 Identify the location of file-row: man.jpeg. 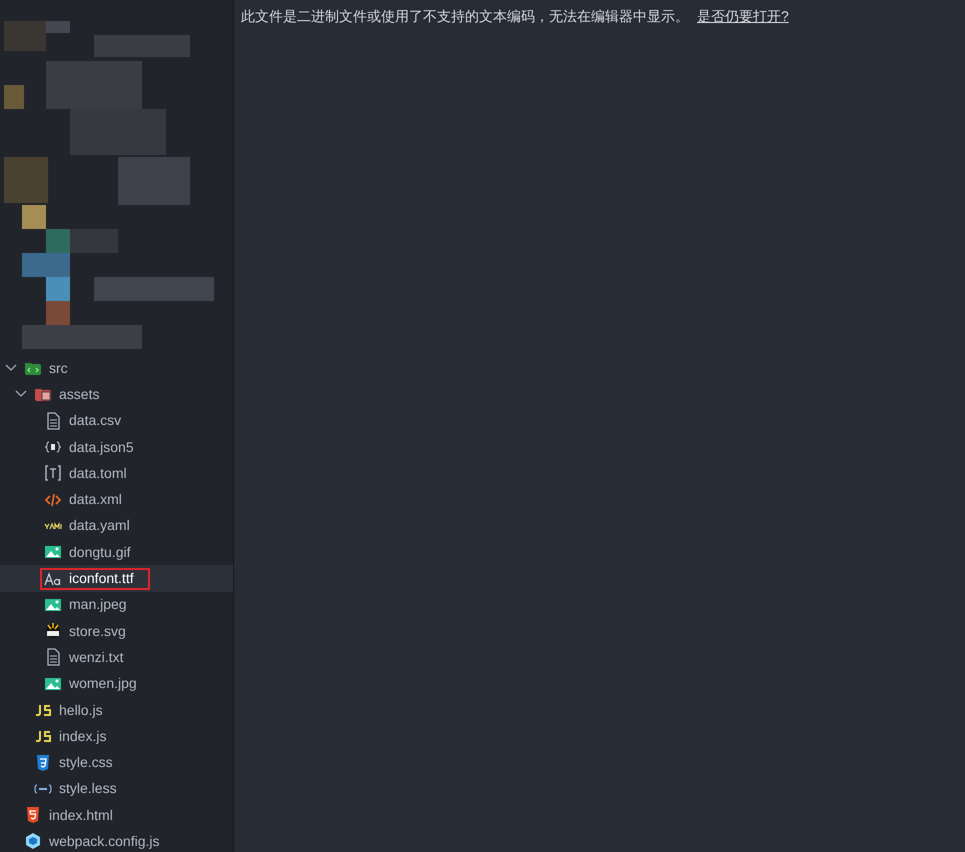
(116, 605).